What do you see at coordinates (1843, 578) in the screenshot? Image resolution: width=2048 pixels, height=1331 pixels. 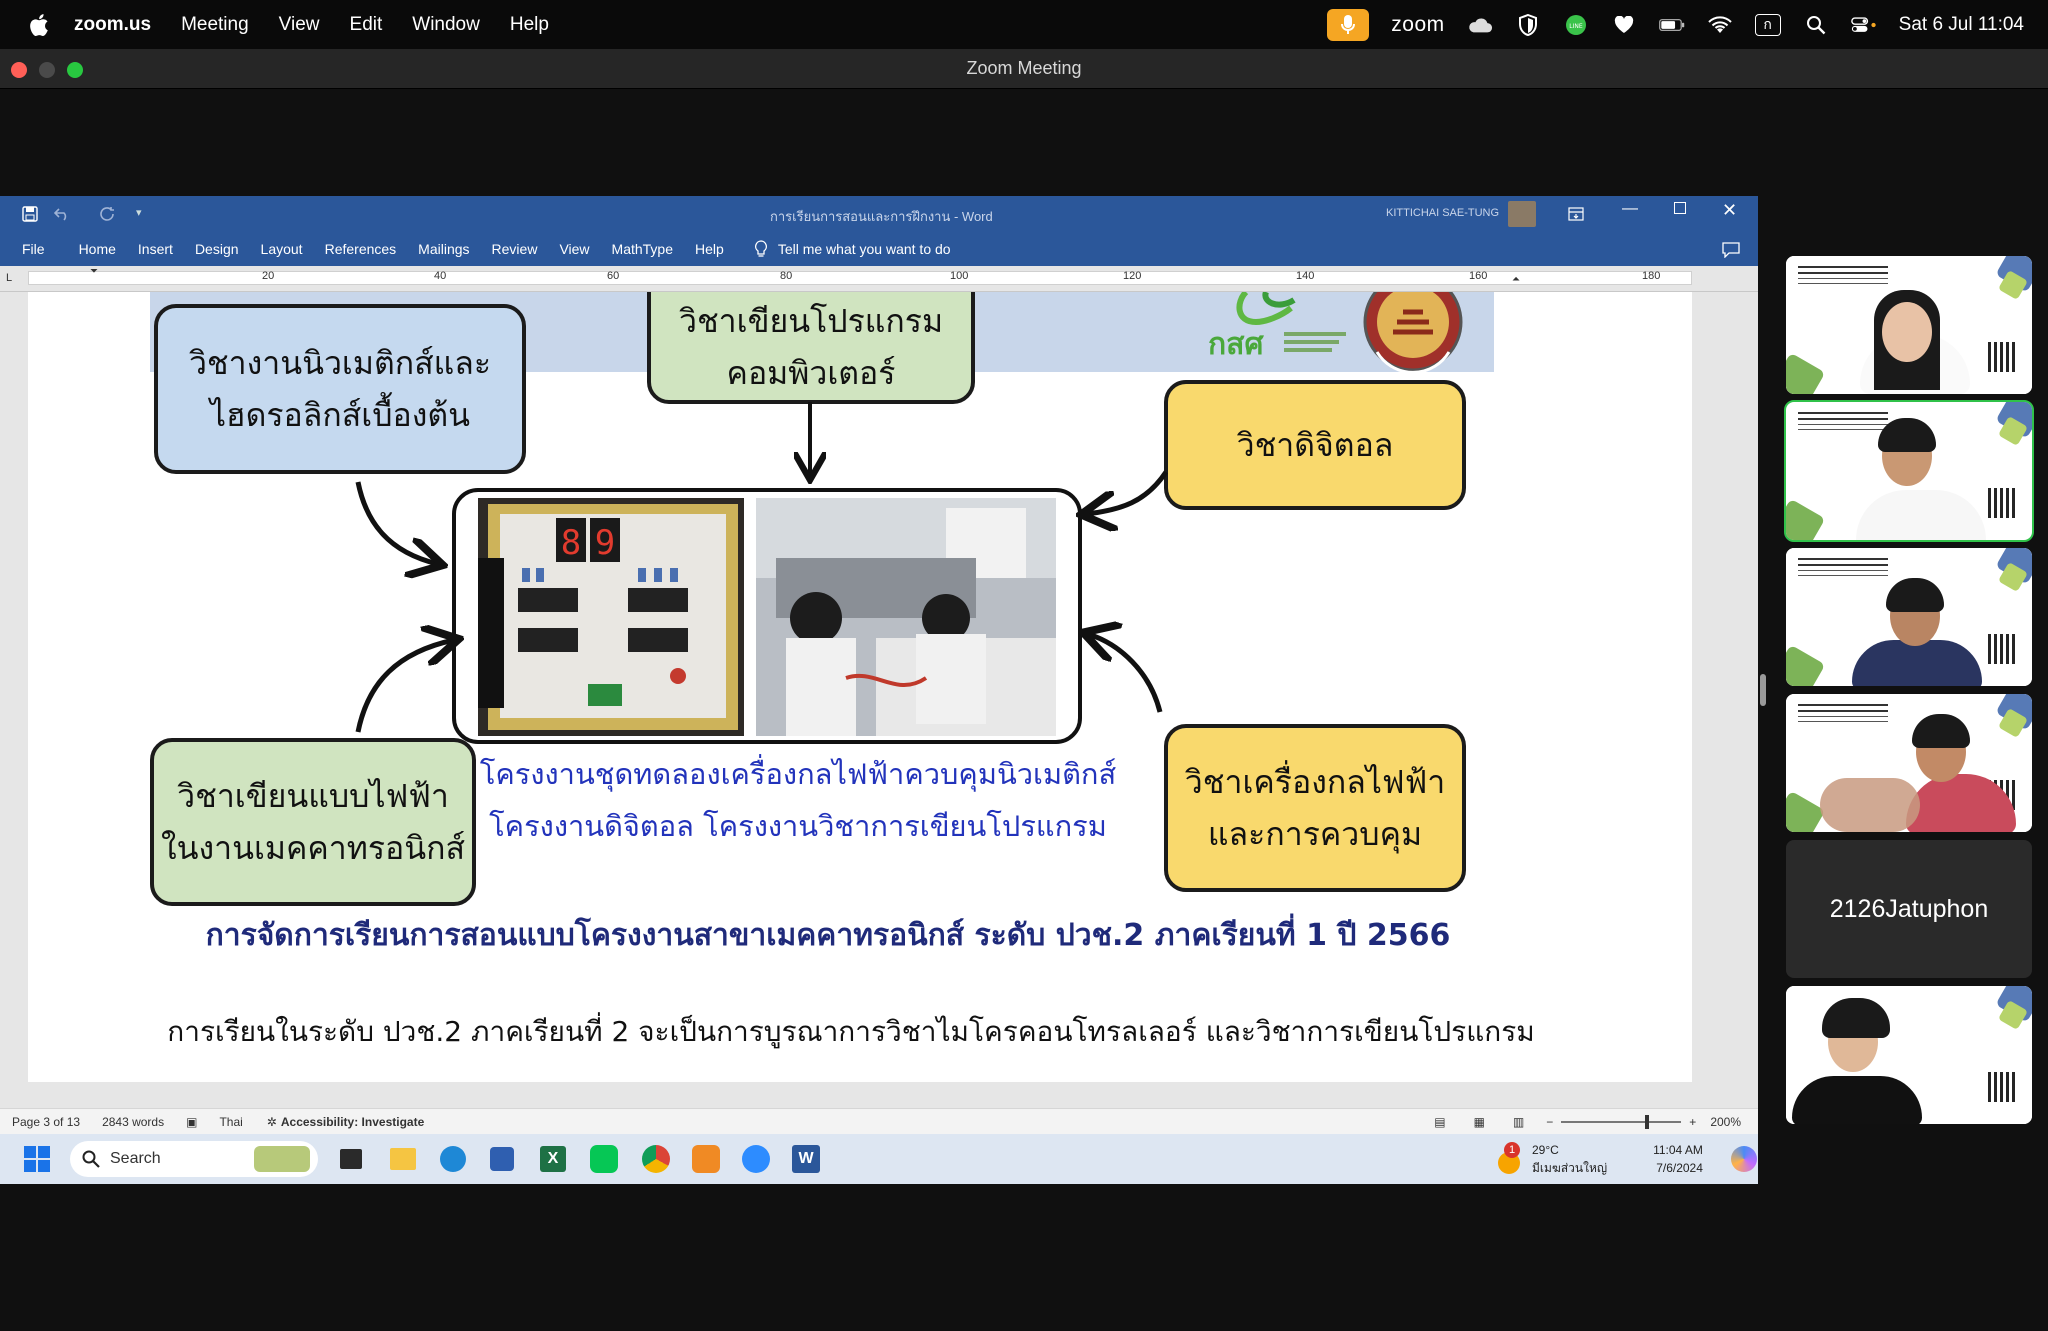 I see `slide-text-lines` at bounding box center [1843, 578].